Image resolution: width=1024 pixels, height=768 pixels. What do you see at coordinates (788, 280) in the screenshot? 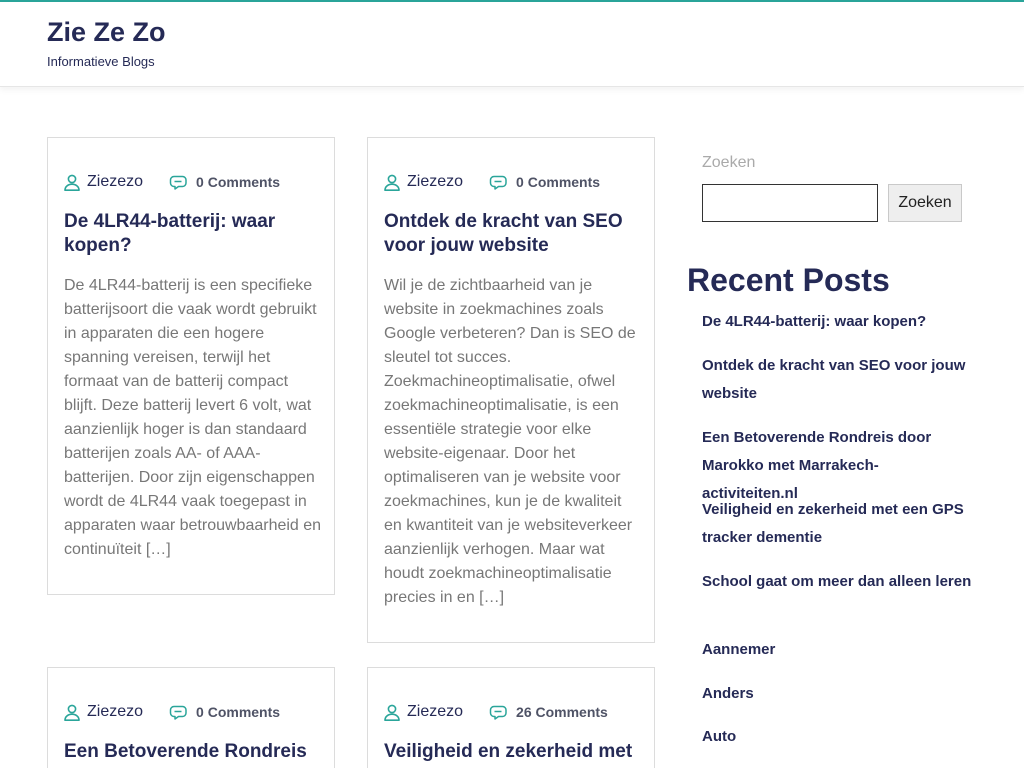
I see `recent-posts-title: Recent Posts` at bounding box center [788, 280].